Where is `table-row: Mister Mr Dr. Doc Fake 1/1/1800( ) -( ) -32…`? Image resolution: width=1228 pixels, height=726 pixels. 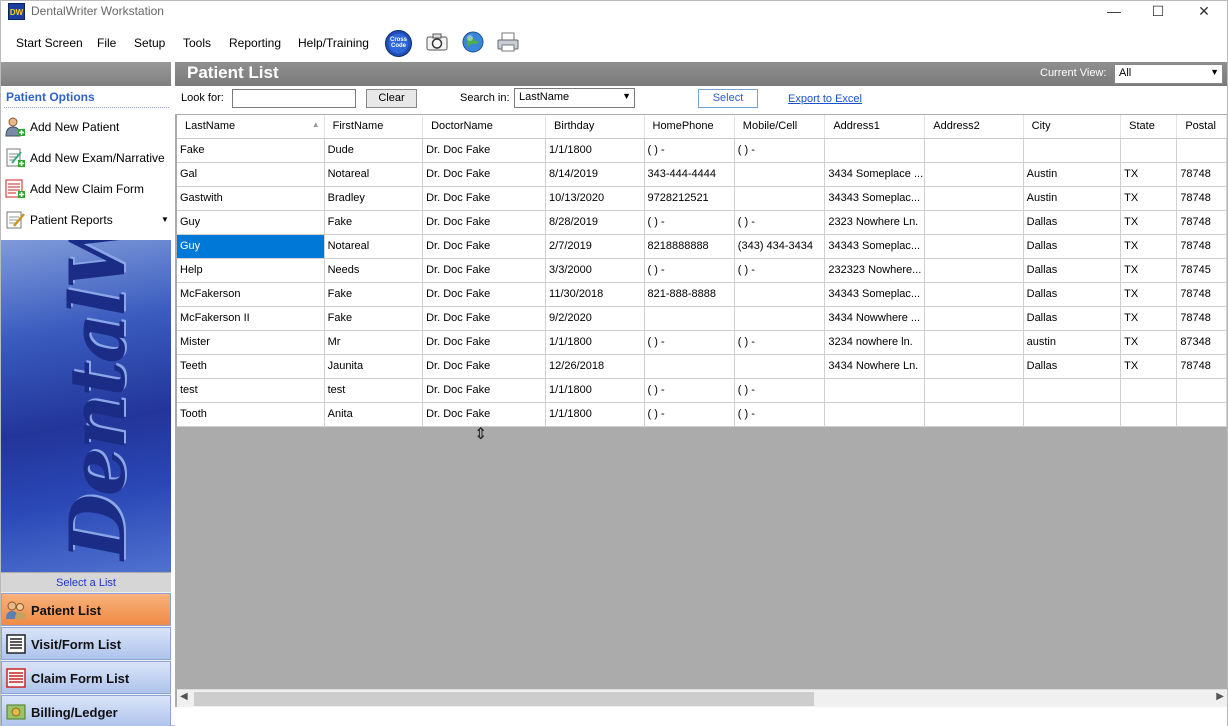
table-row: Mister Mr Dr. Doc Fake 1/1/1800( ) -( ) -32… is located at coordinates (702, 342).